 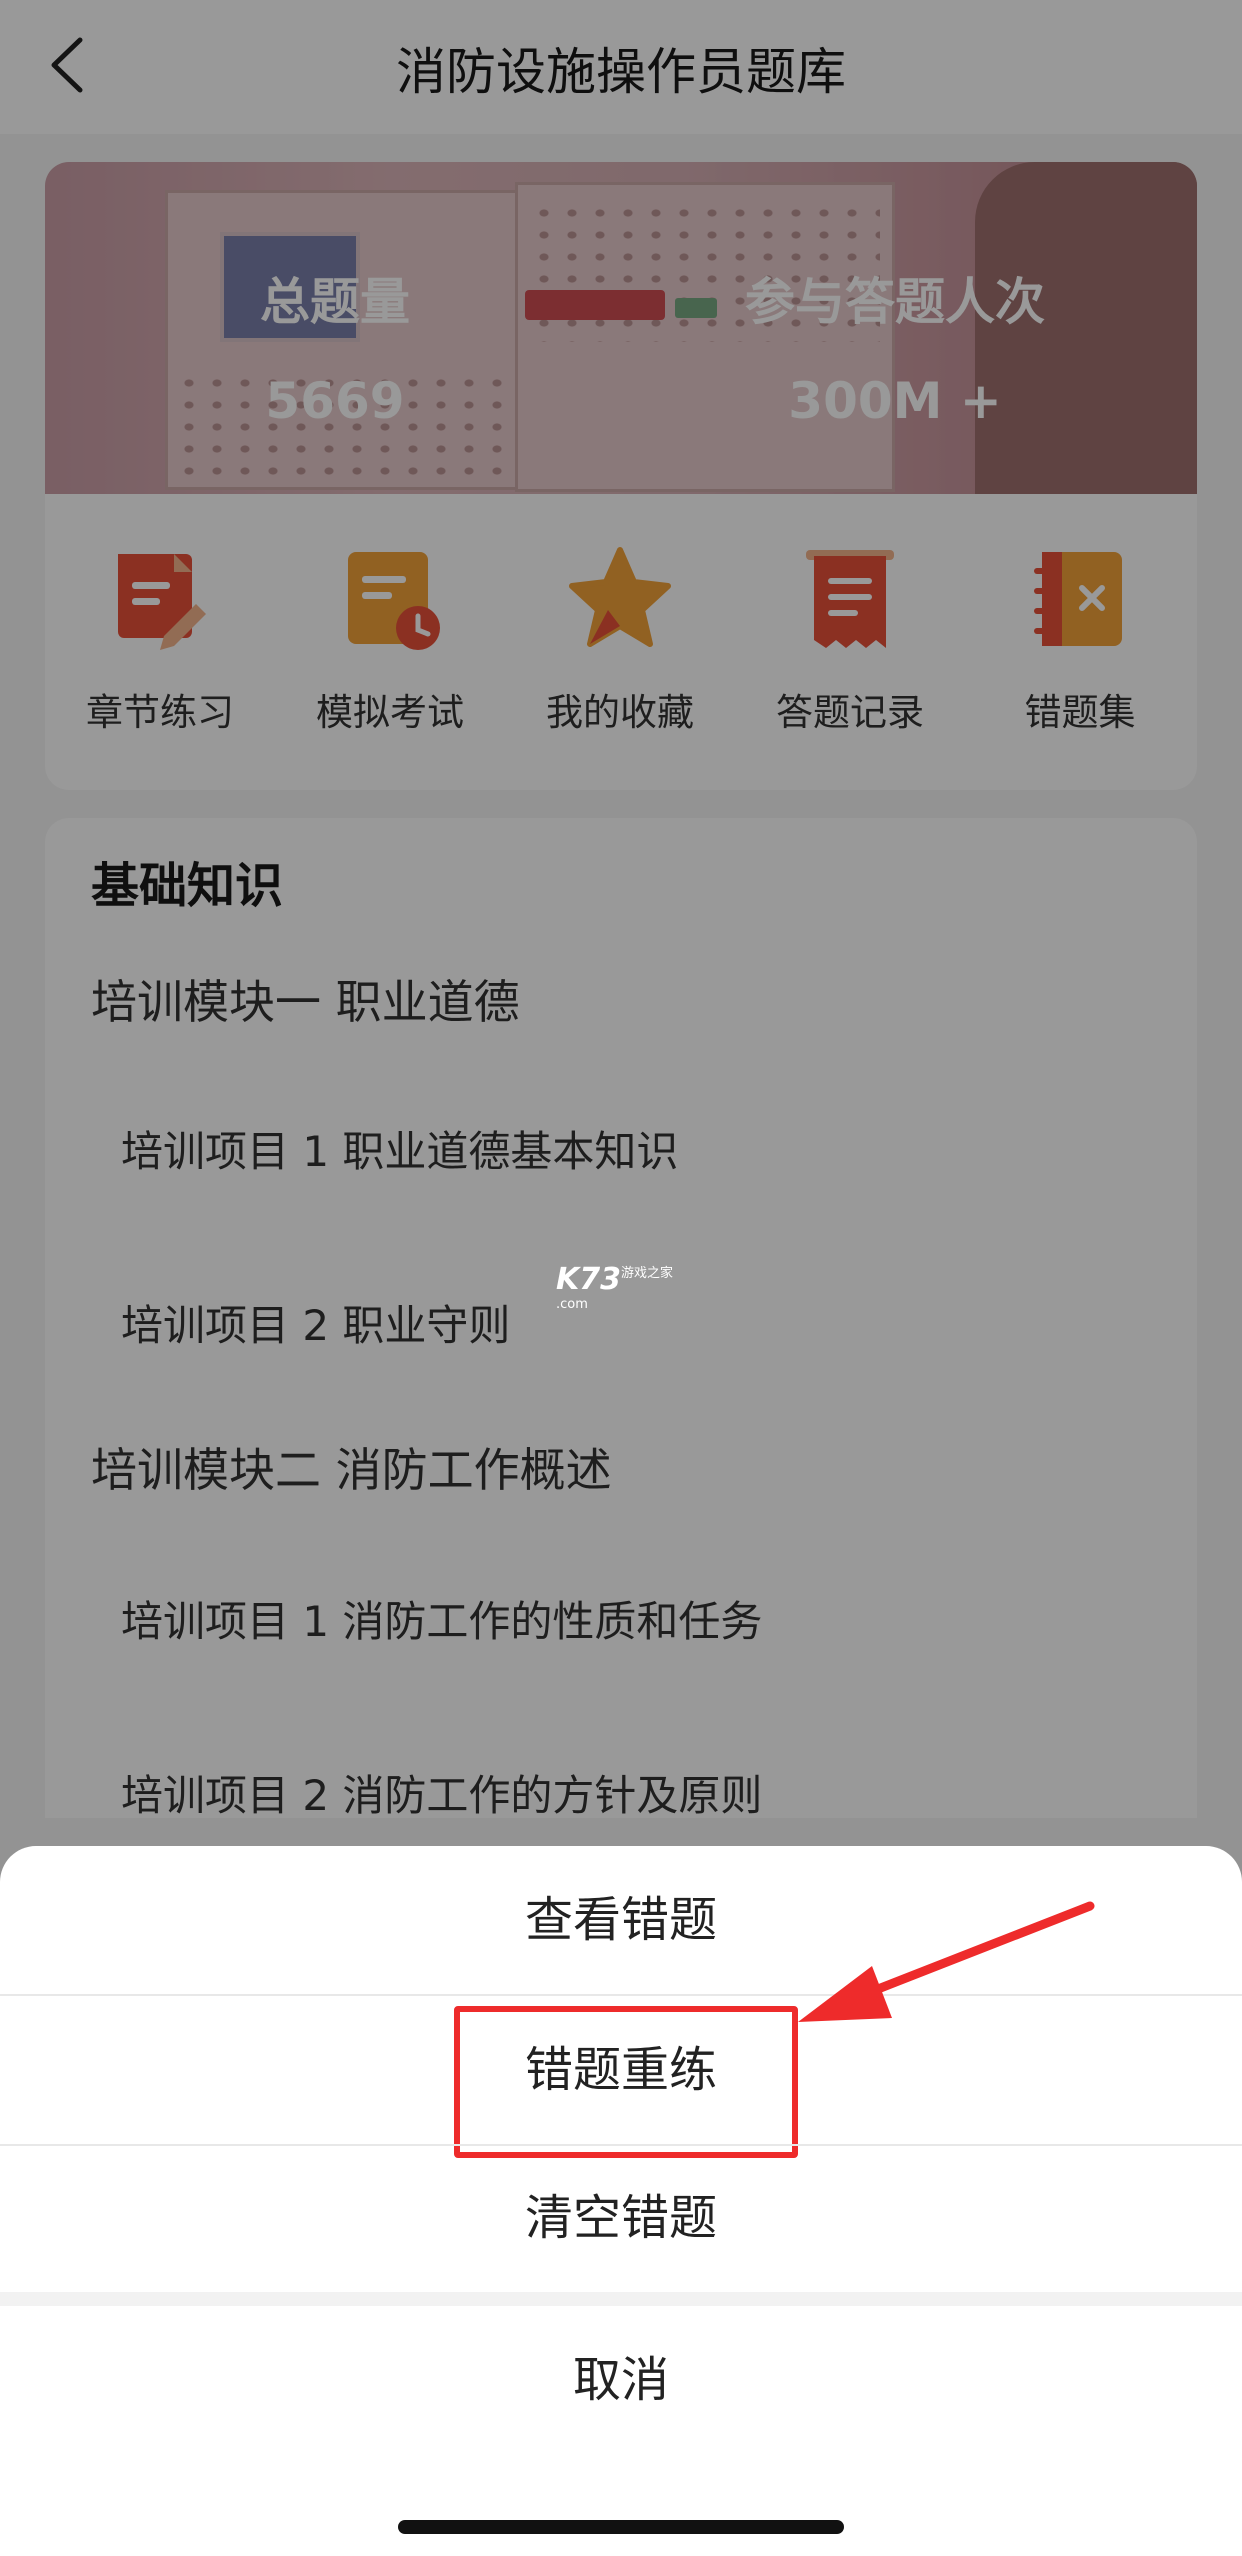 I want to click on watermark-domain: .com, so click(x=572, y=1304).